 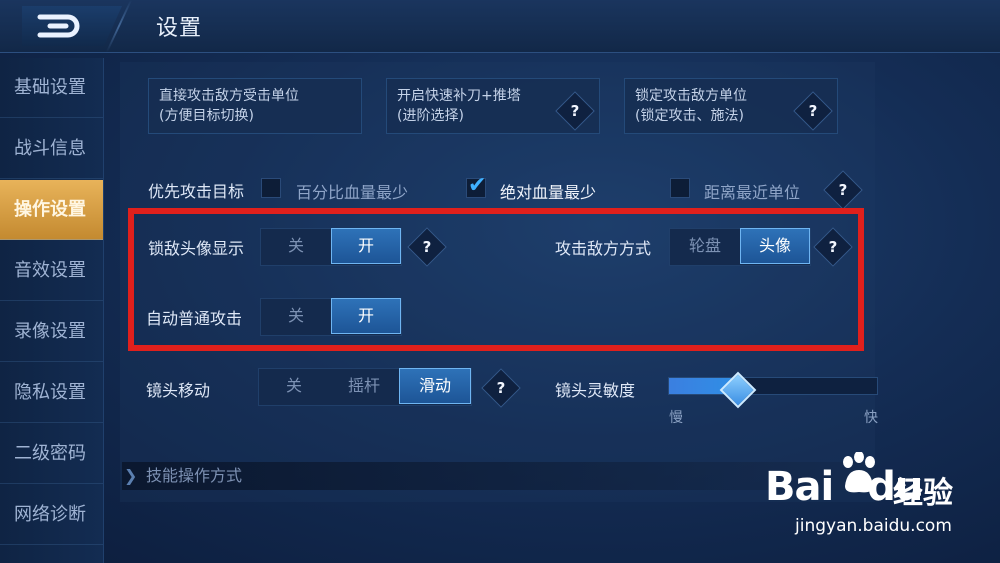 What do you see at coordinates (51, 210) in the screenshot?
I see `sidebar-item-controls: 操作设置` at bounding box center [51, 210].